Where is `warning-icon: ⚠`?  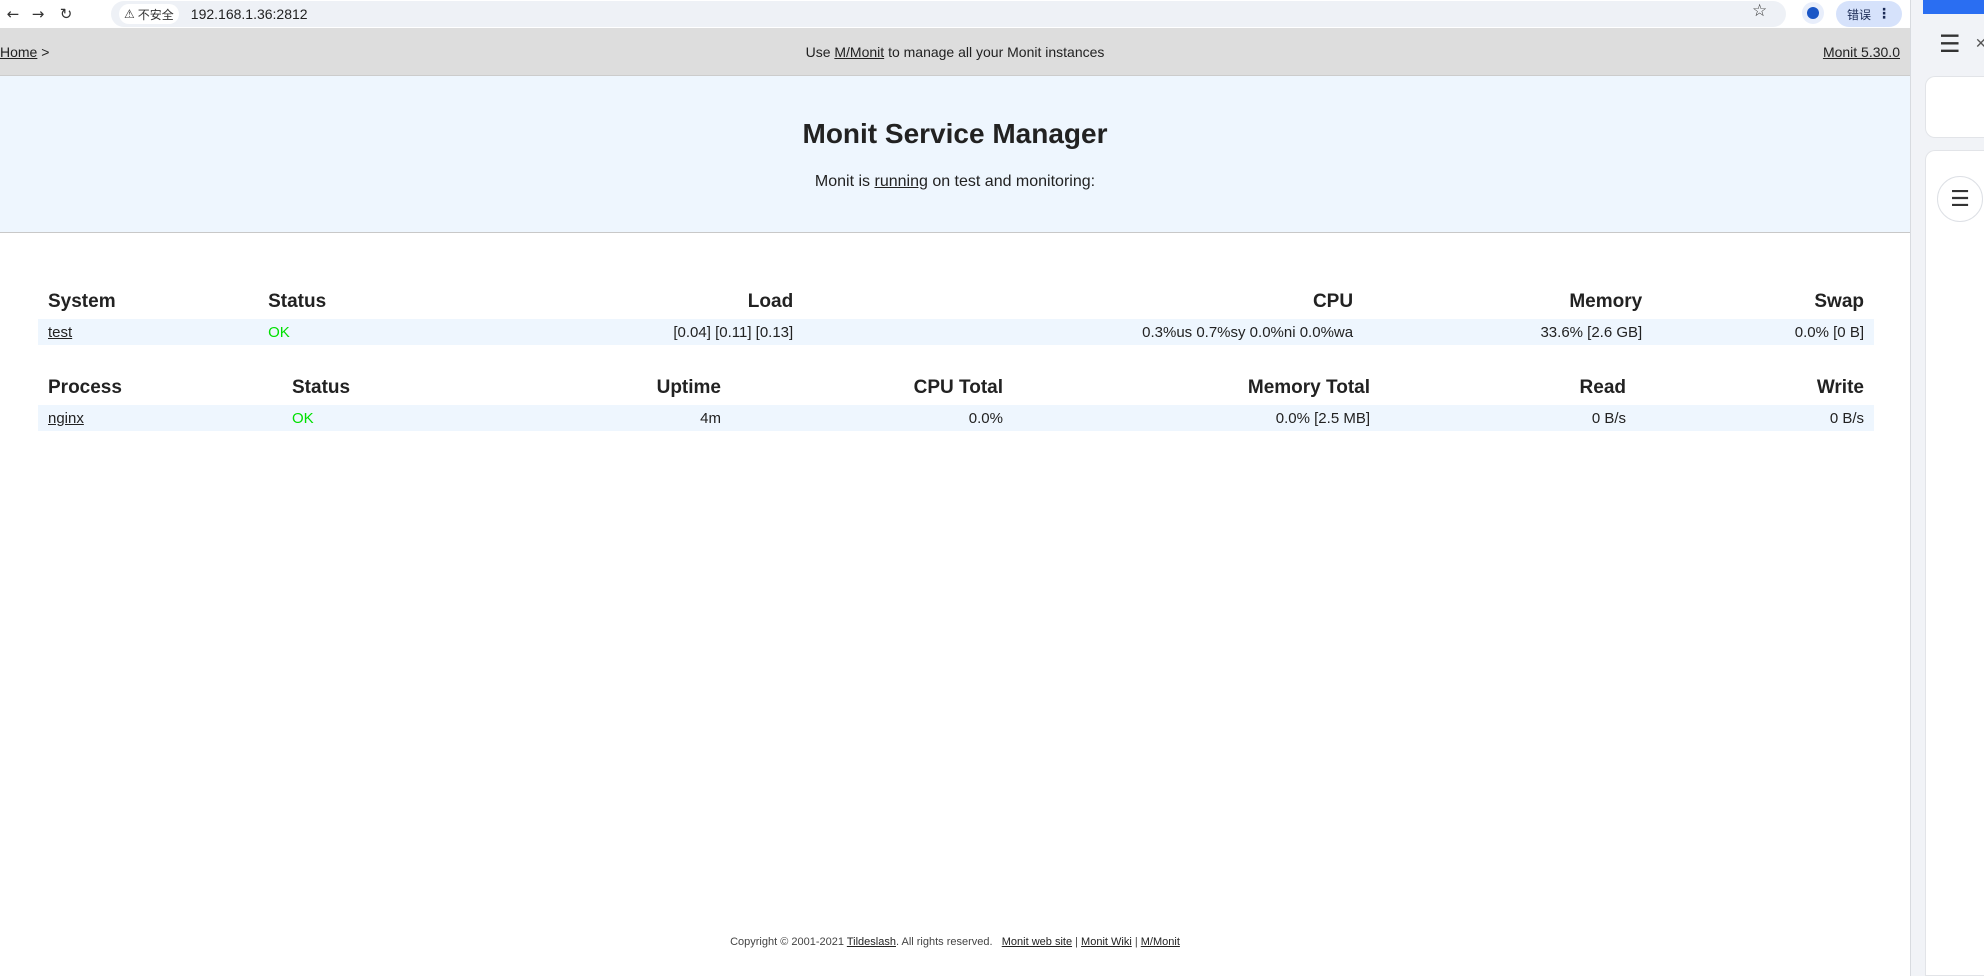
warning-icon: ⚠ is located at coordinates (129, 14).